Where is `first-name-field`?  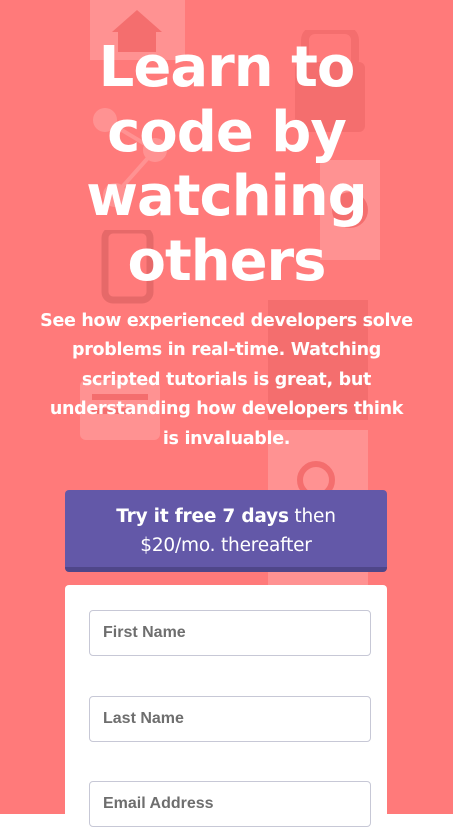
first-name-field is located at coordinates (230, 633).